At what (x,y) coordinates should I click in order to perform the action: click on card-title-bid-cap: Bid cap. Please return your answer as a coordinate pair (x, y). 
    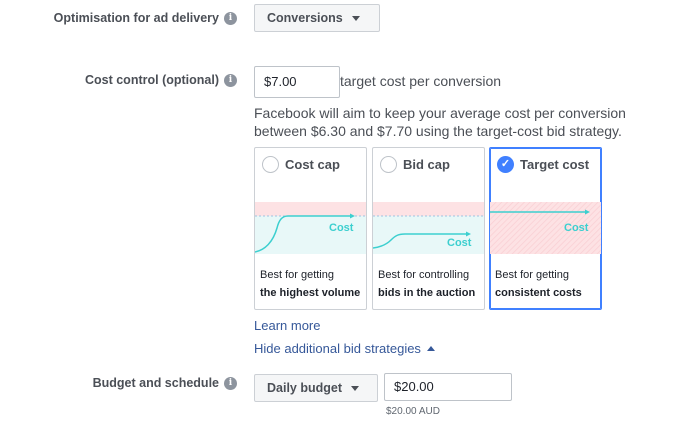
    Looking at the image, I should click on (426, 164).